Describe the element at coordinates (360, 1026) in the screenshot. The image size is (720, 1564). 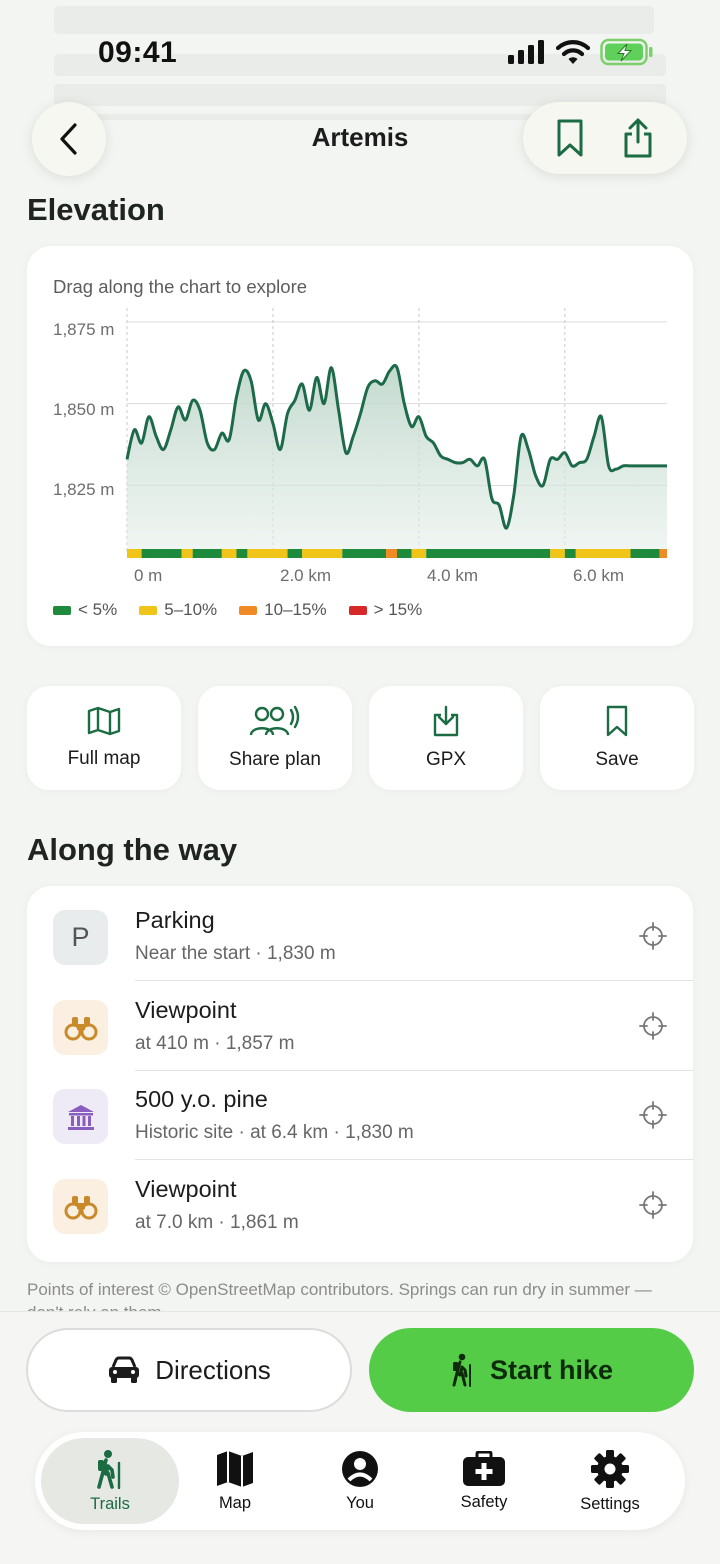
I see `list-item: Viewpoint at 410 m · 1,857 m` at that location.